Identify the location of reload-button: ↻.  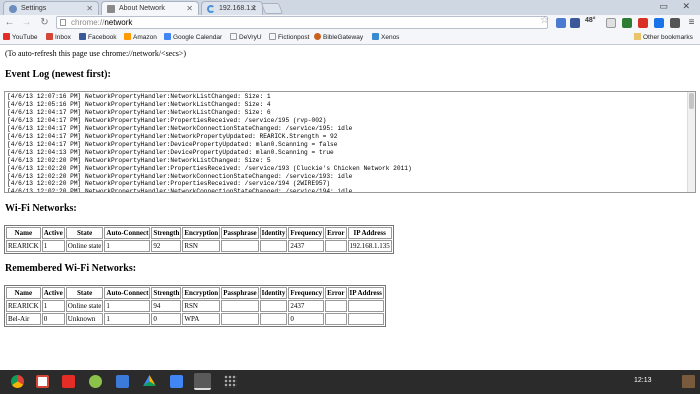
(44, 22).